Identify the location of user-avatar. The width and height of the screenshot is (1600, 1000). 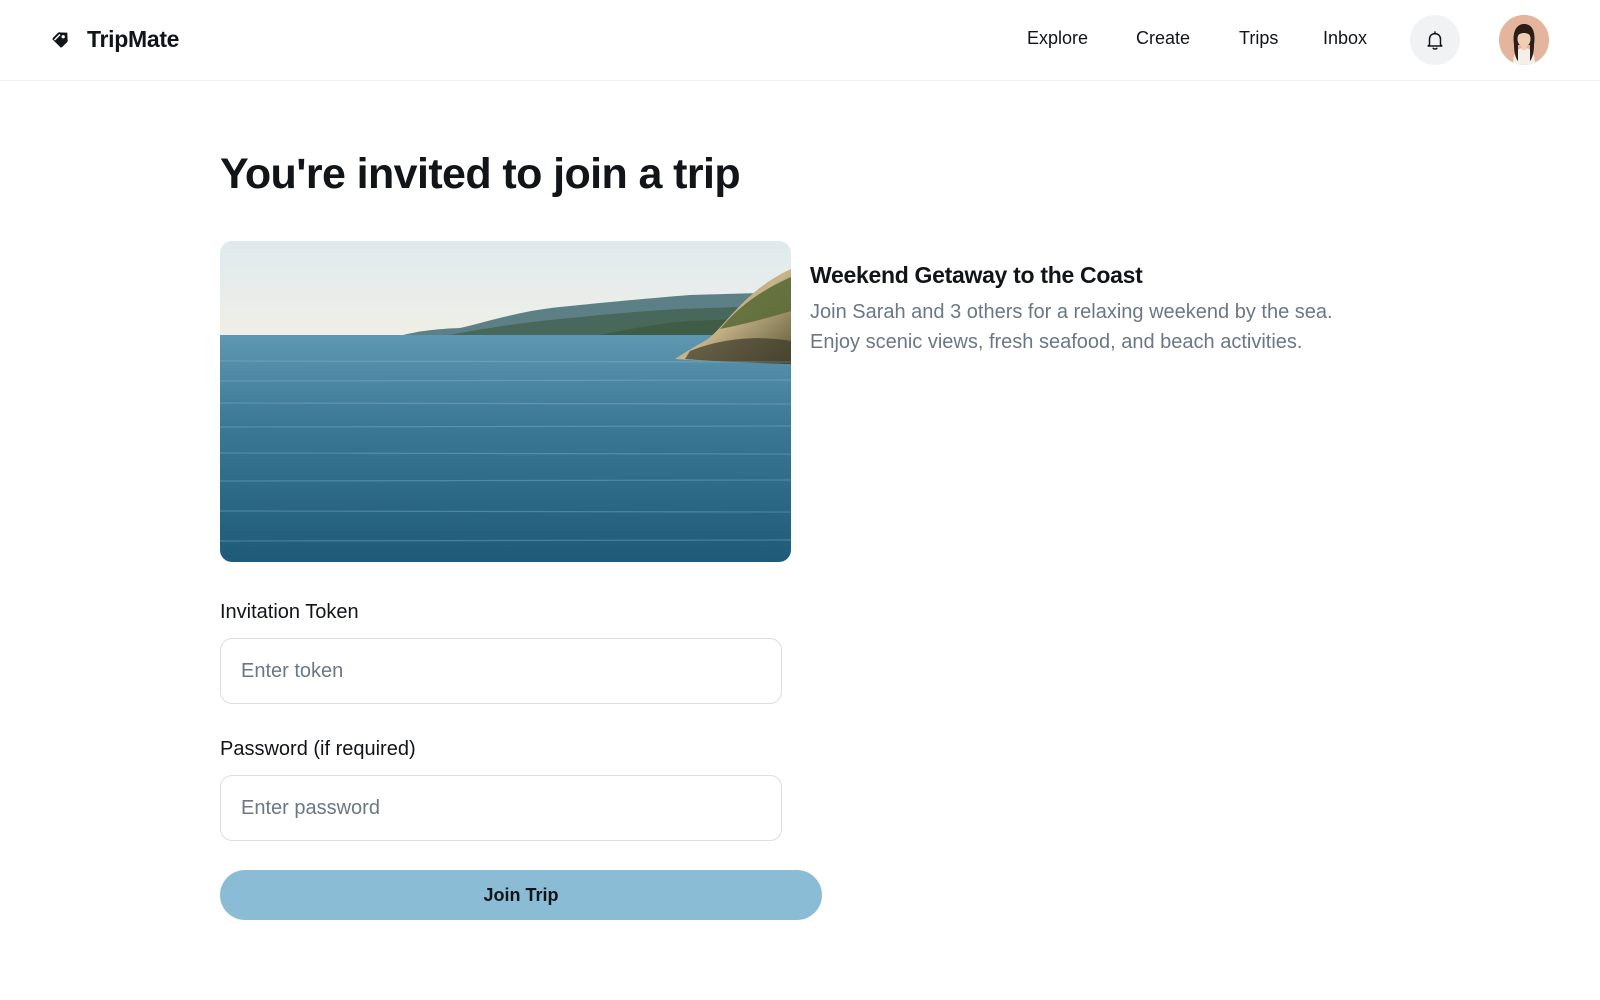
(1524, 40).